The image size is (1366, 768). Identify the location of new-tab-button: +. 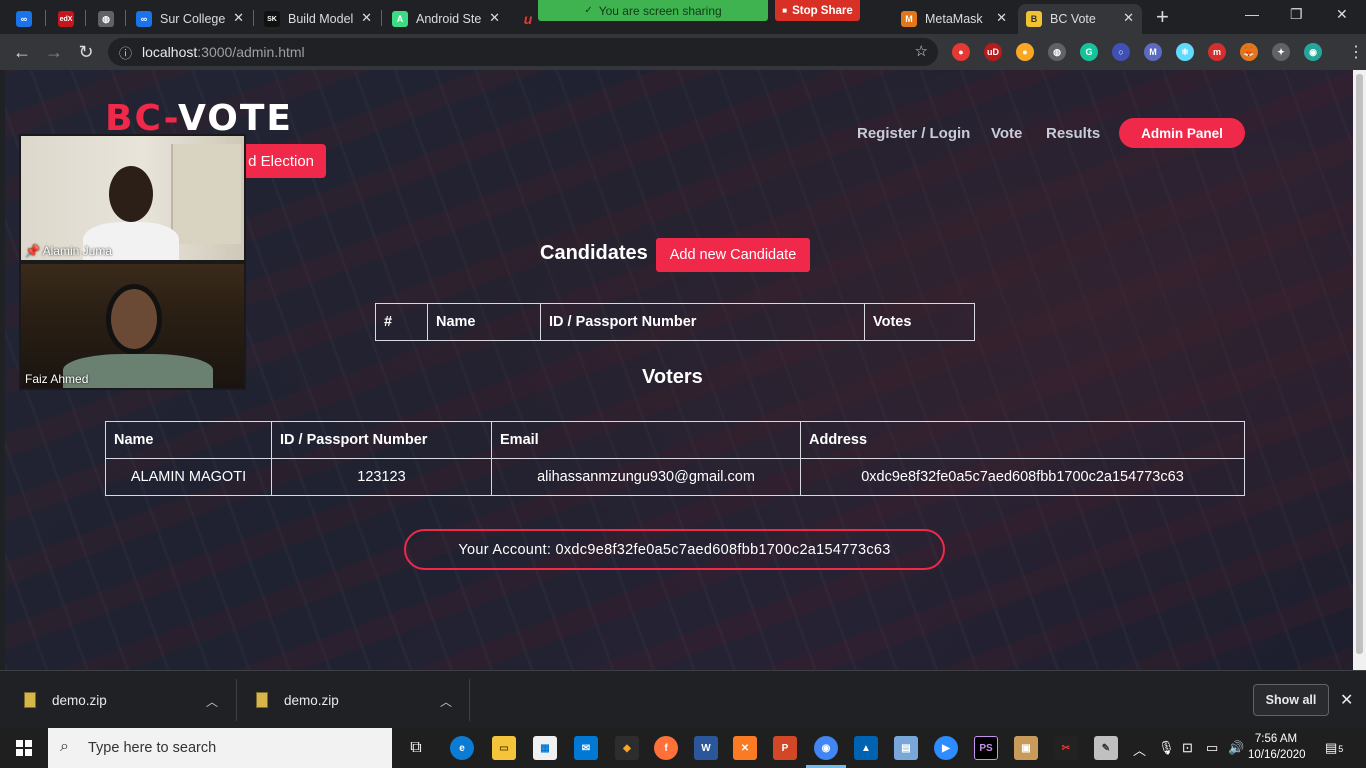
(1162, 17).